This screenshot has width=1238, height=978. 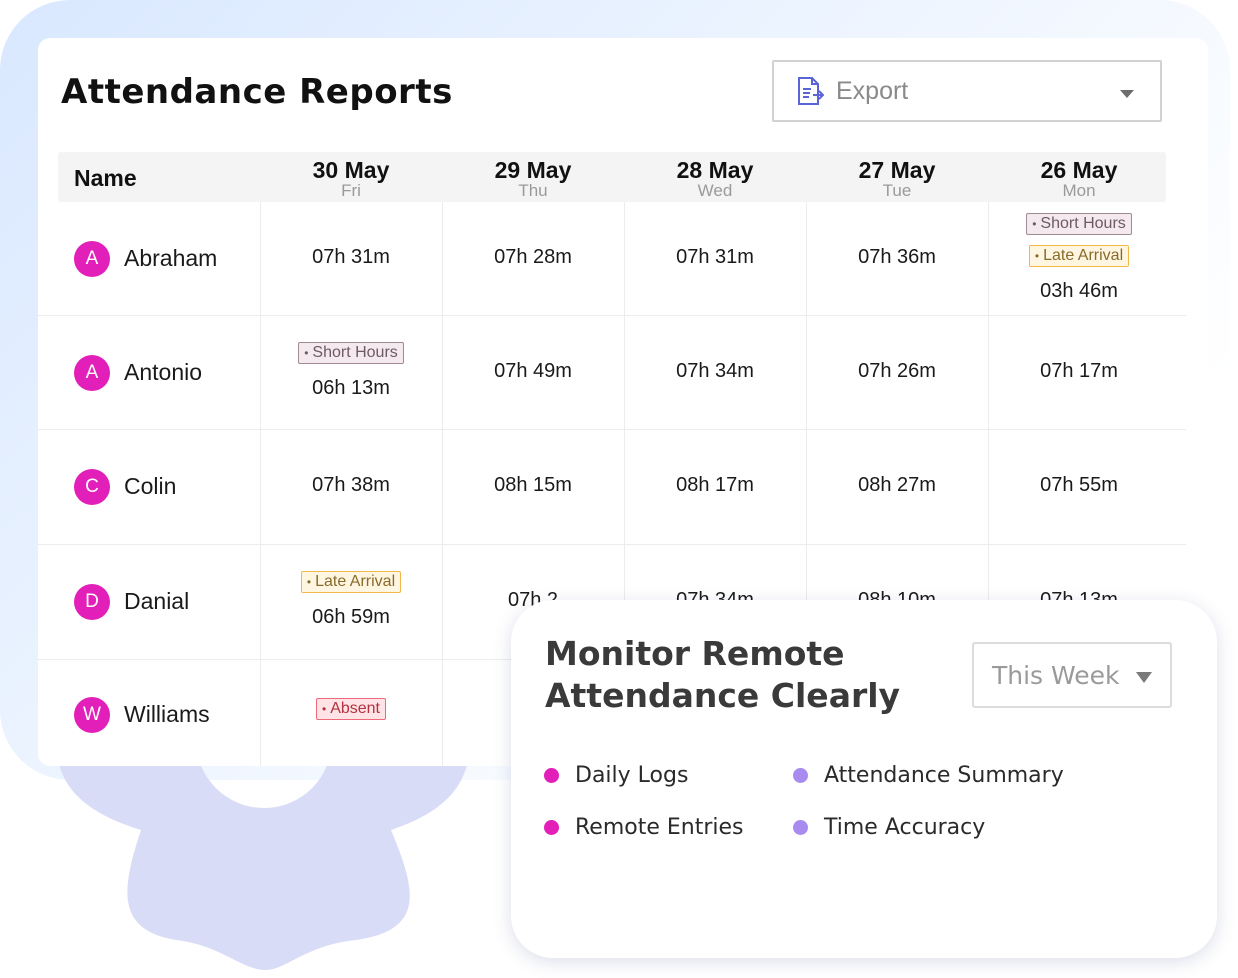 What do you see at coordinates (351, 387) in the screenshot?
I see `hours-worked: 06h 13m` at bounding box center [351, 387].